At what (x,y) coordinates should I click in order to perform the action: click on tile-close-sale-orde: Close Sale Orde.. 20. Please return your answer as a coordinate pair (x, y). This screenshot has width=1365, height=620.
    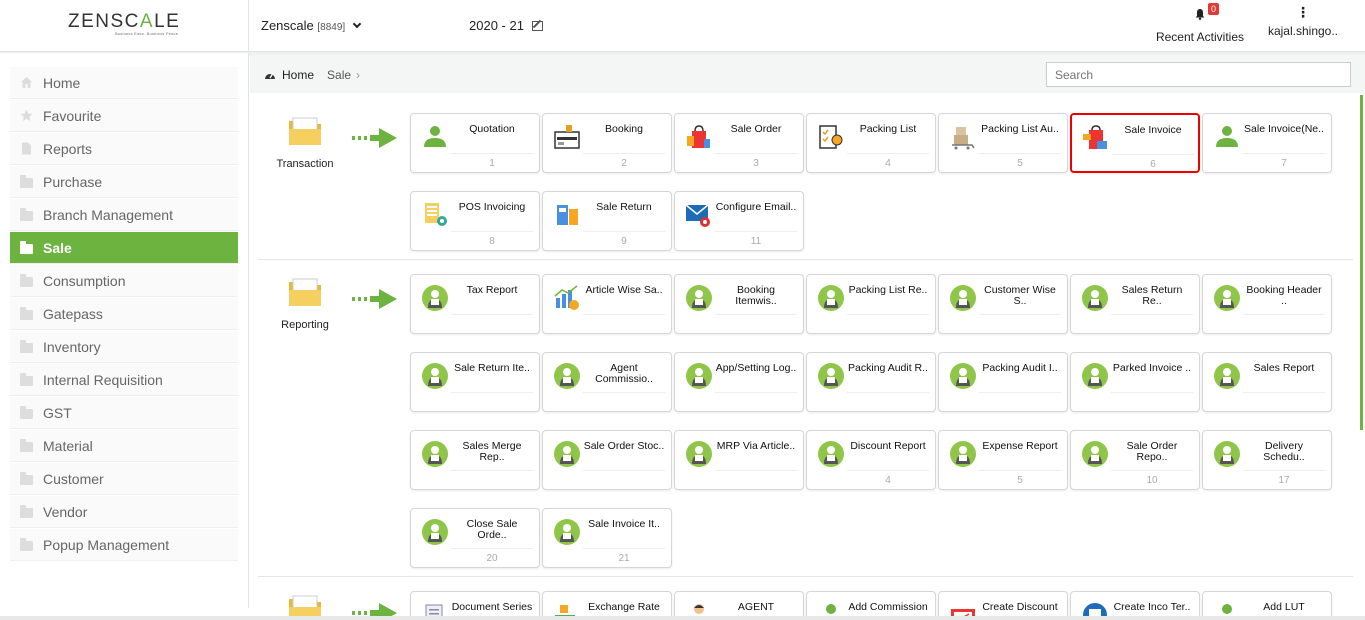
    Looking at the image, I should click on (475, 538).